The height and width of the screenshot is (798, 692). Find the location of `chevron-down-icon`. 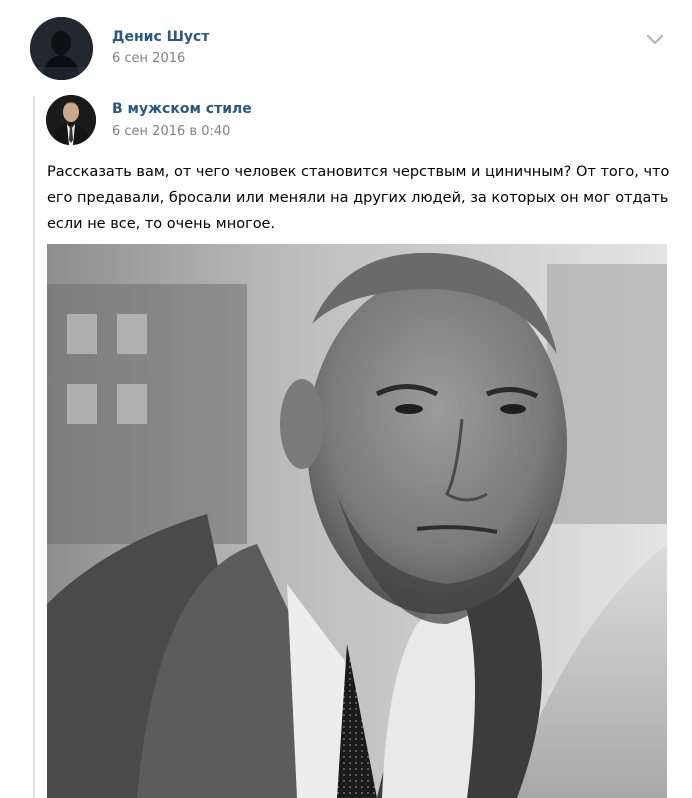

chevron-down-icon is located at coordinates (655, 39).